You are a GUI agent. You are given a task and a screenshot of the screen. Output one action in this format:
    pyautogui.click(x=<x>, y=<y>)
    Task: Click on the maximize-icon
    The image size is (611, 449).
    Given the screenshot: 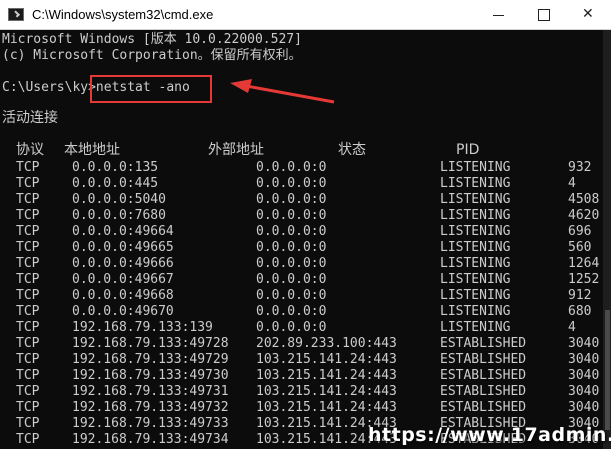 What is the action you would take?
    pyautogui.click(x=544, y=15)
    